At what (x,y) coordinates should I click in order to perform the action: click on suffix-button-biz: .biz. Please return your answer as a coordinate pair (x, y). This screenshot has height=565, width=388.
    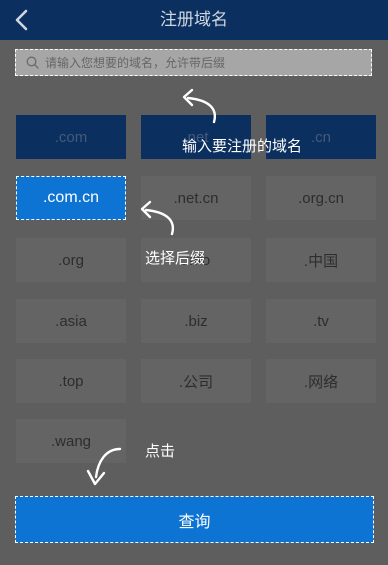
    Looking at the image, I should click on (196, 321).